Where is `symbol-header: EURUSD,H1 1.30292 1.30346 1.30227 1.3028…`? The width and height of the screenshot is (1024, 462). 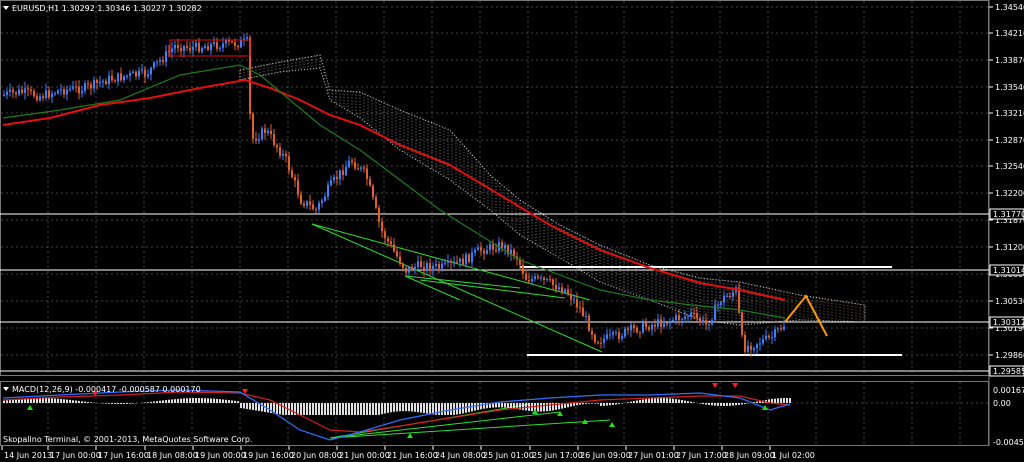 symbol-header: EURUSD,H1 1.30292 1.30346 1.30227 1.3028… is located at coordinates (107, 8).